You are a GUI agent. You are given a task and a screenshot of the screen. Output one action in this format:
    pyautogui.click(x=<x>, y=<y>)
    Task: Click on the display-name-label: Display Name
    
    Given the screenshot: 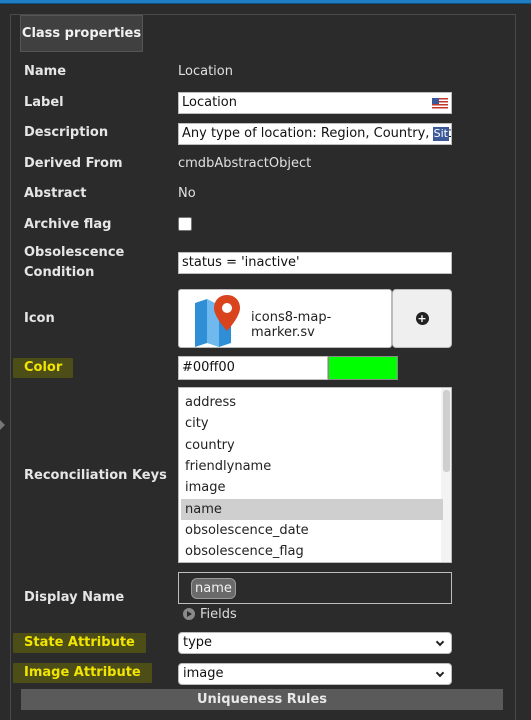 What is the action you would take?
    pyautogui.click(x=74, y=597)
    